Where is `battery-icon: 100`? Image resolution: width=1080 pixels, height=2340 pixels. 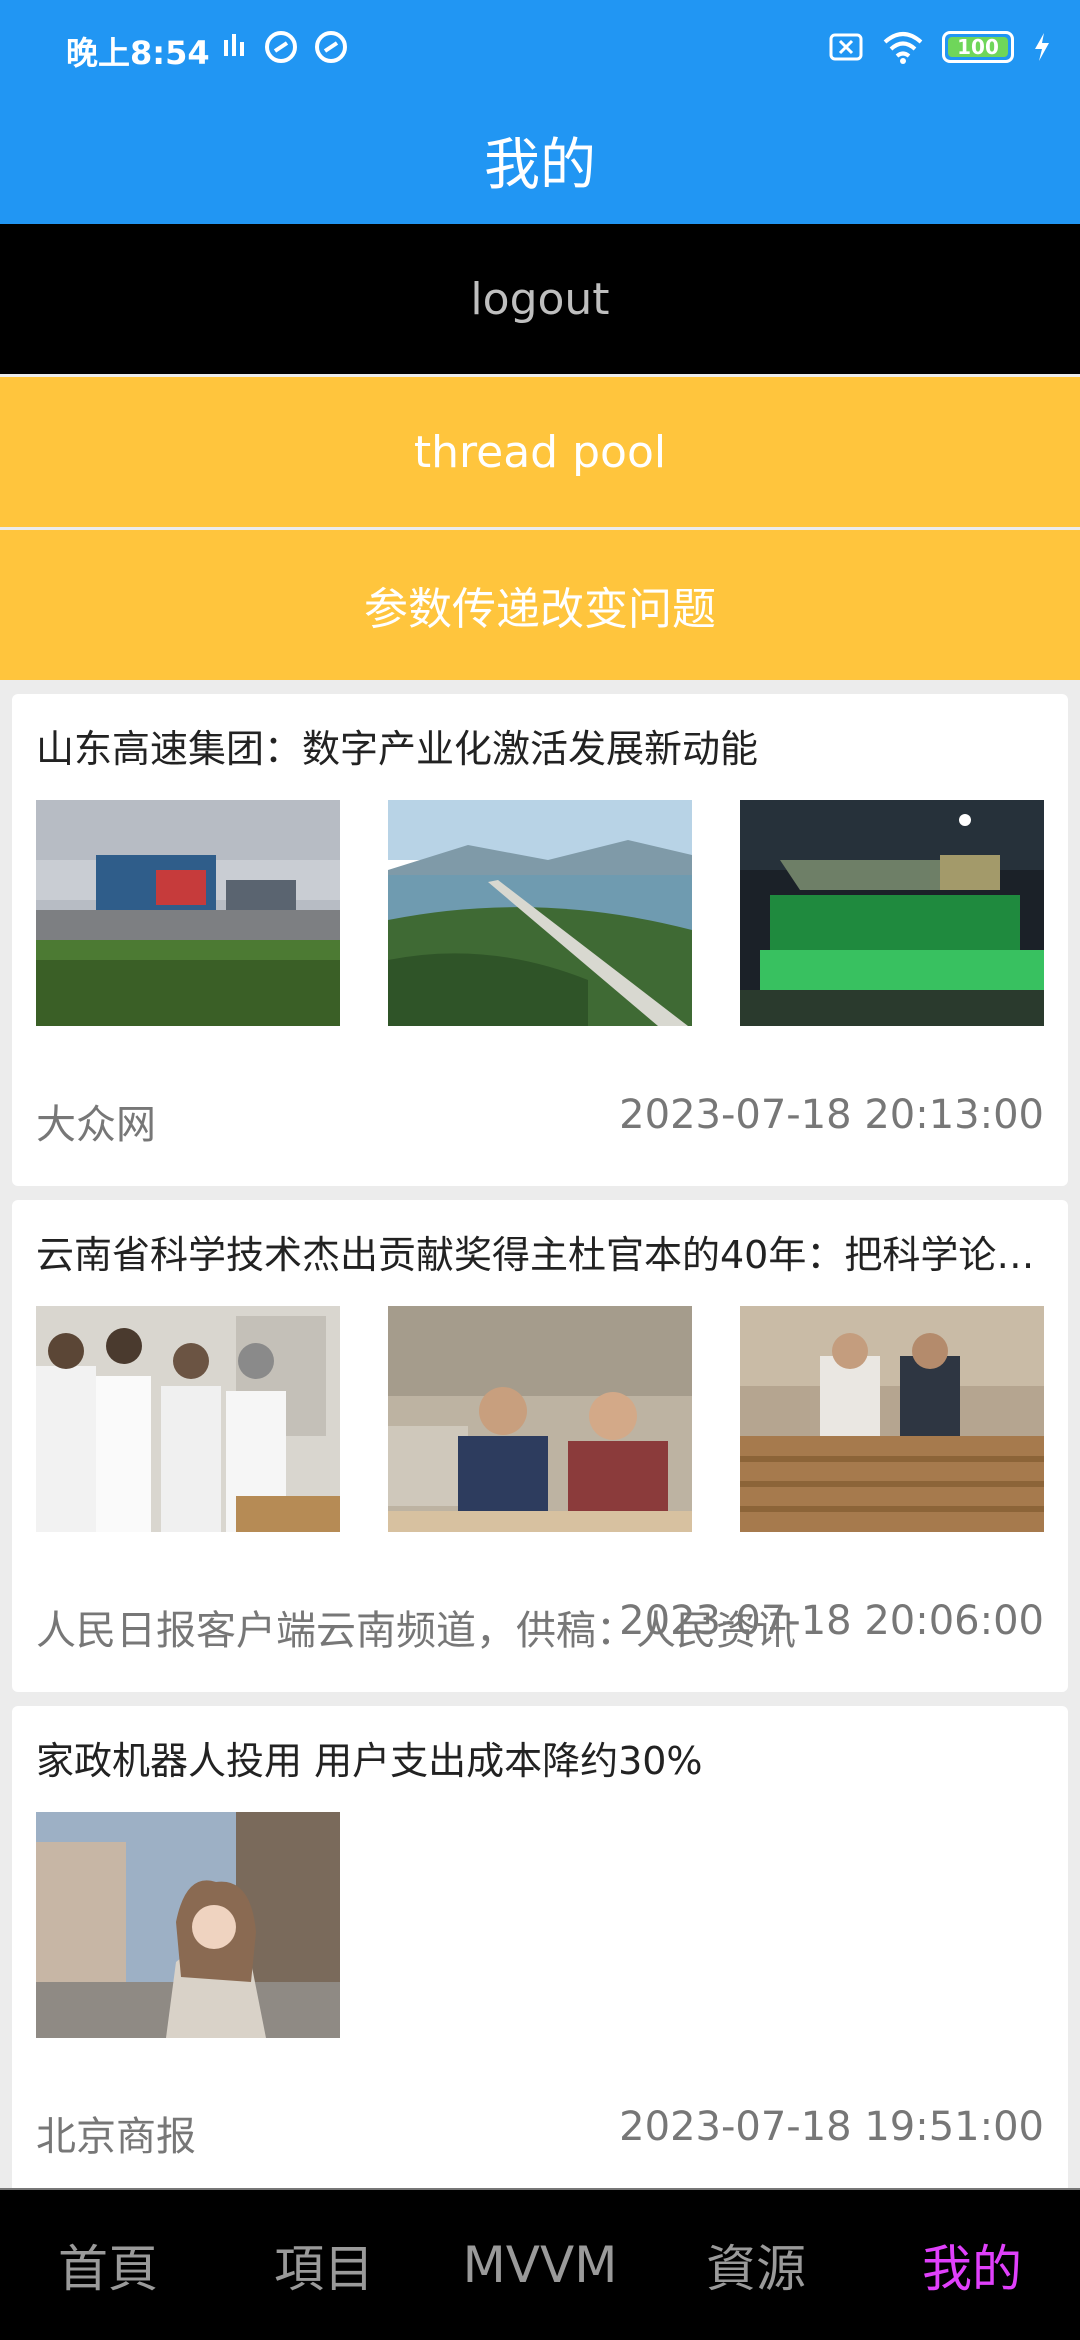
battery-icon: 100 is located at coordinates (978, 47).